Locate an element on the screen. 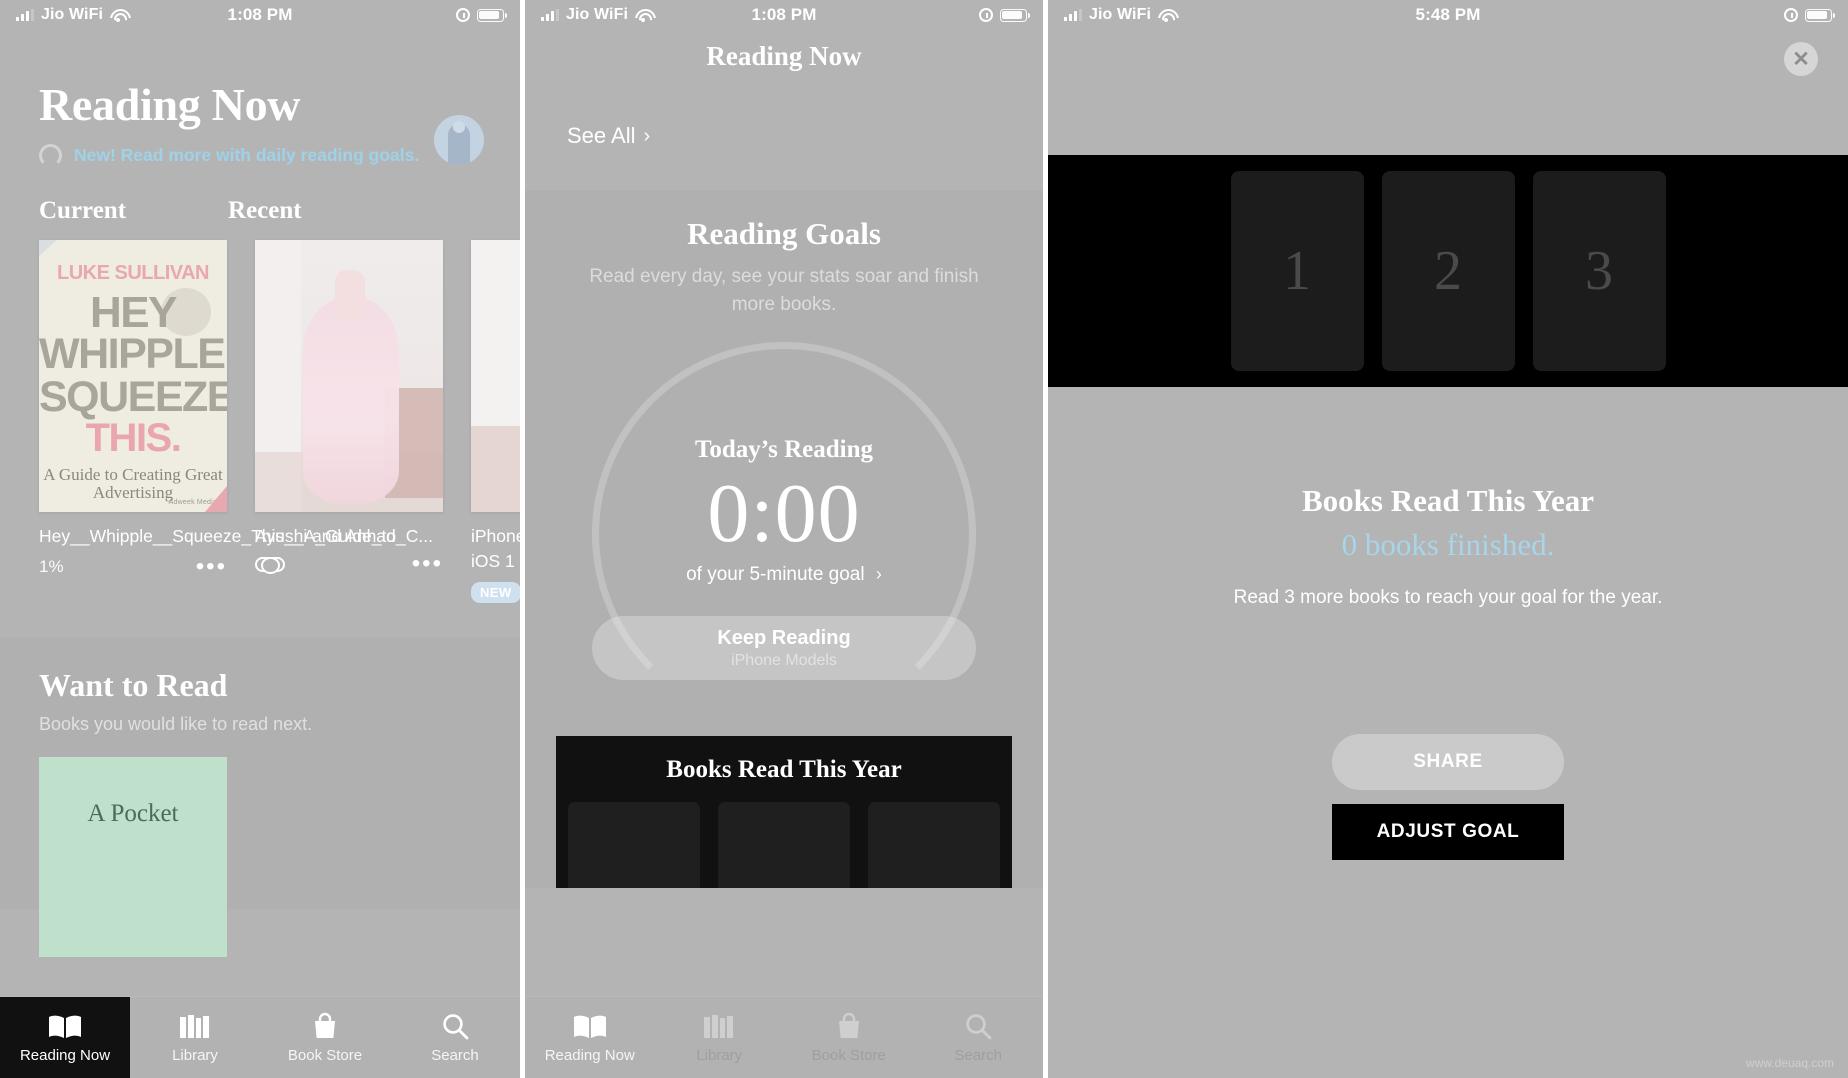  watermark: www.deuaq.com is located at coordinates (1789, 1063).